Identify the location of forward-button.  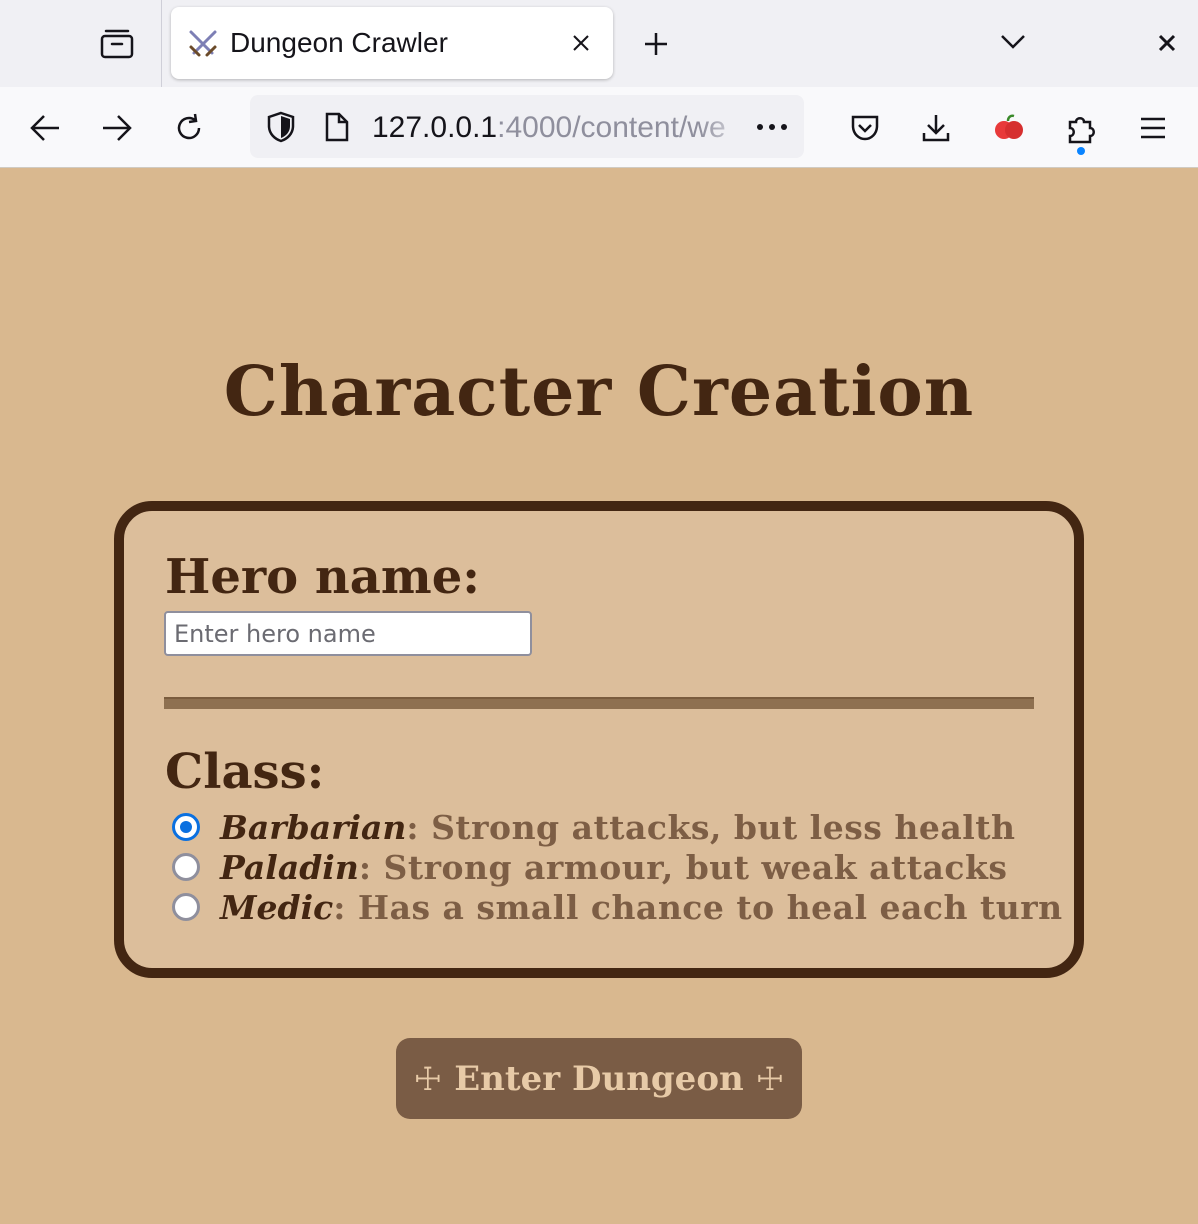
(117, 128).